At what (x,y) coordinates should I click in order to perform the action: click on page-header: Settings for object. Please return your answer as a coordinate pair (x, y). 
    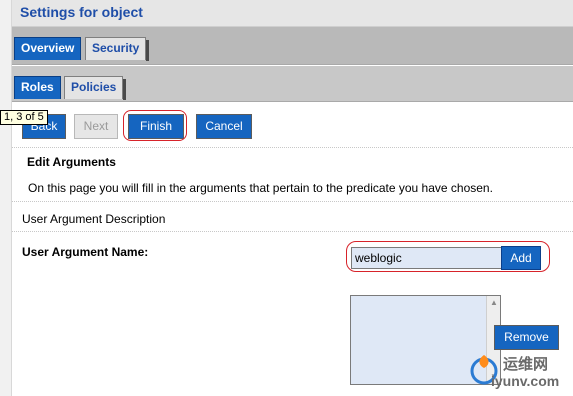
    Looking at the image, I should click on (292, 13).